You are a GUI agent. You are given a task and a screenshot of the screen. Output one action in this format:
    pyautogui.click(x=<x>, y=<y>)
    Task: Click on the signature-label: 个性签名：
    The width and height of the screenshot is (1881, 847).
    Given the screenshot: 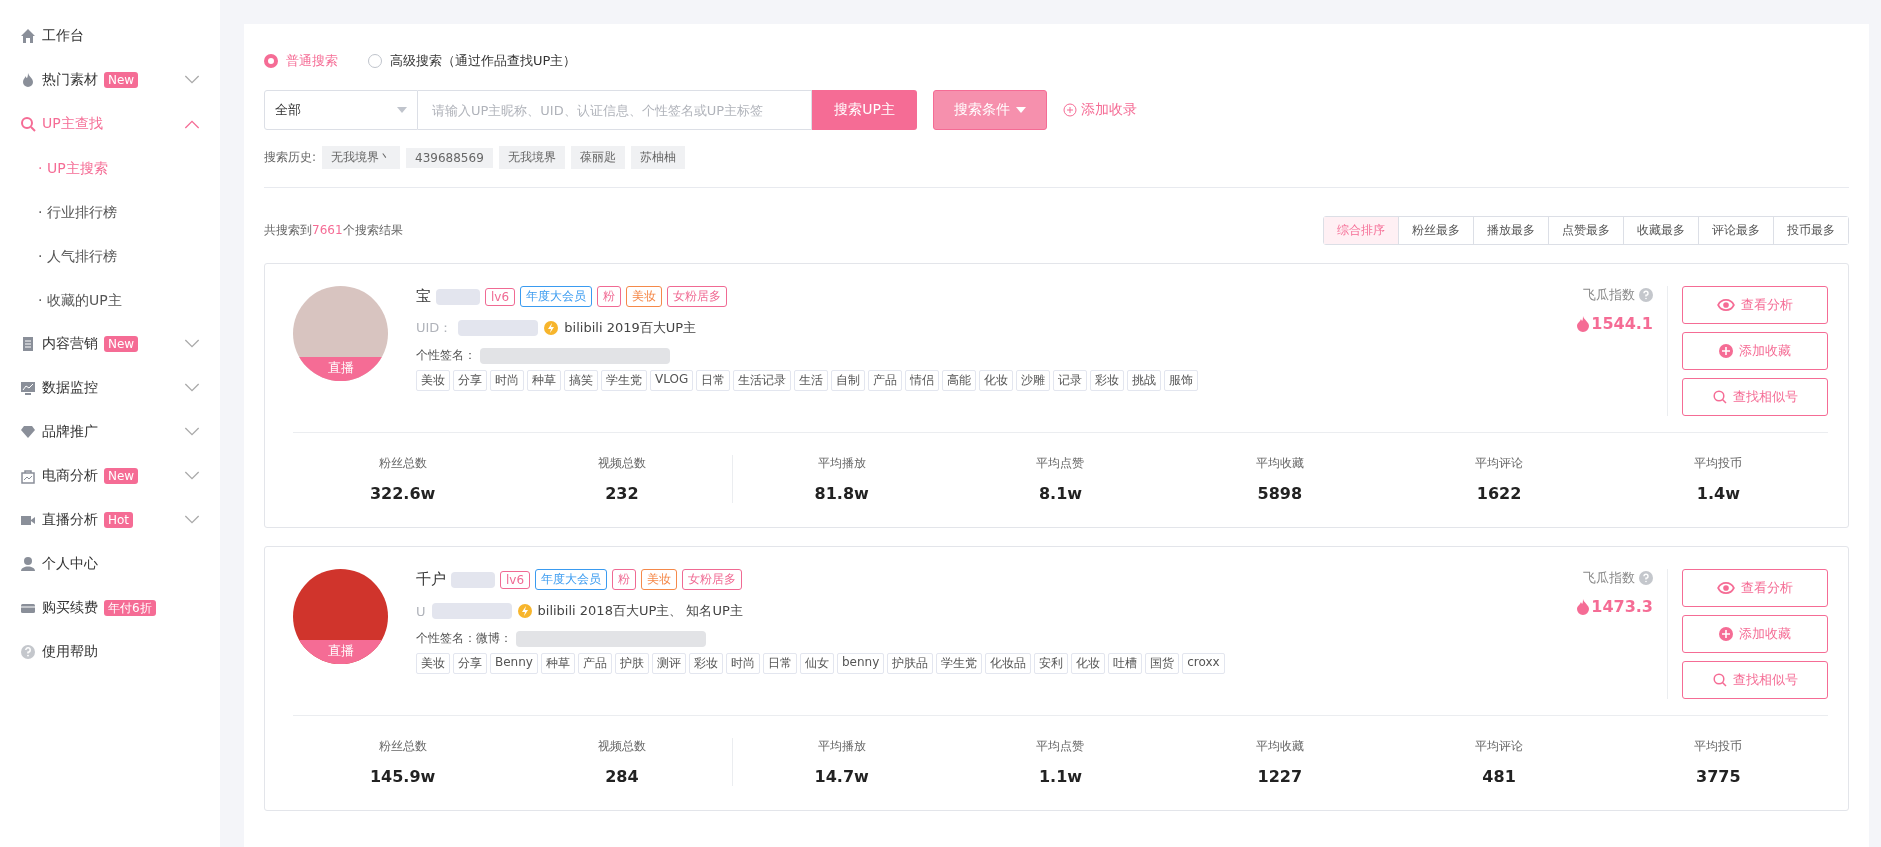 What is the action you would take?
    pyautogui.click(x=446, y=355)
    